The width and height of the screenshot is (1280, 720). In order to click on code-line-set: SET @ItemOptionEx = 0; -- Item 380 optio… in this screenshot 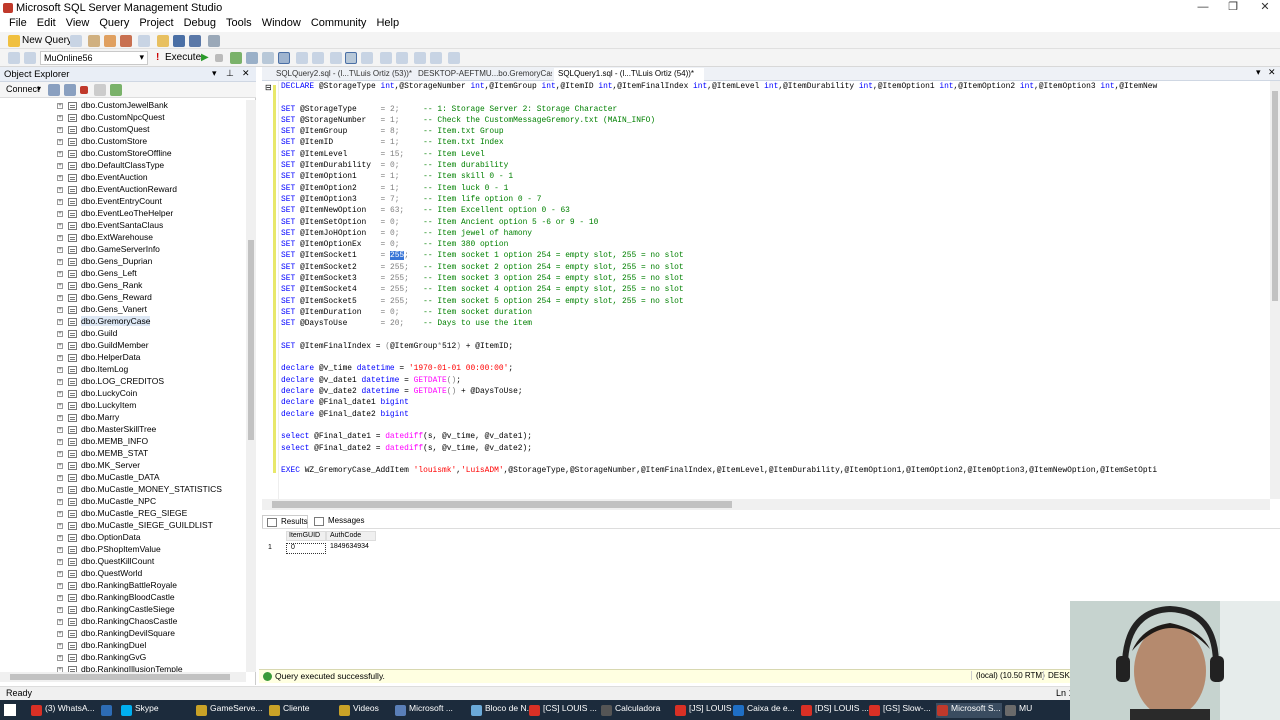, I will do `click(775, 244)`.